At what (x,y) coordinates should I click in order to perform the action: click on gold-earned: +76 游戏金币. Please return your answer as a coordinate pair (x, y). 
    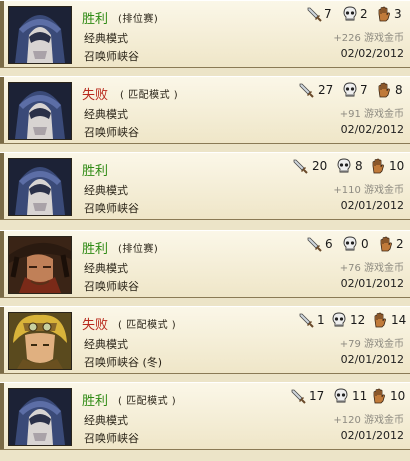
    Looking at the image, I should click on (371, 268).